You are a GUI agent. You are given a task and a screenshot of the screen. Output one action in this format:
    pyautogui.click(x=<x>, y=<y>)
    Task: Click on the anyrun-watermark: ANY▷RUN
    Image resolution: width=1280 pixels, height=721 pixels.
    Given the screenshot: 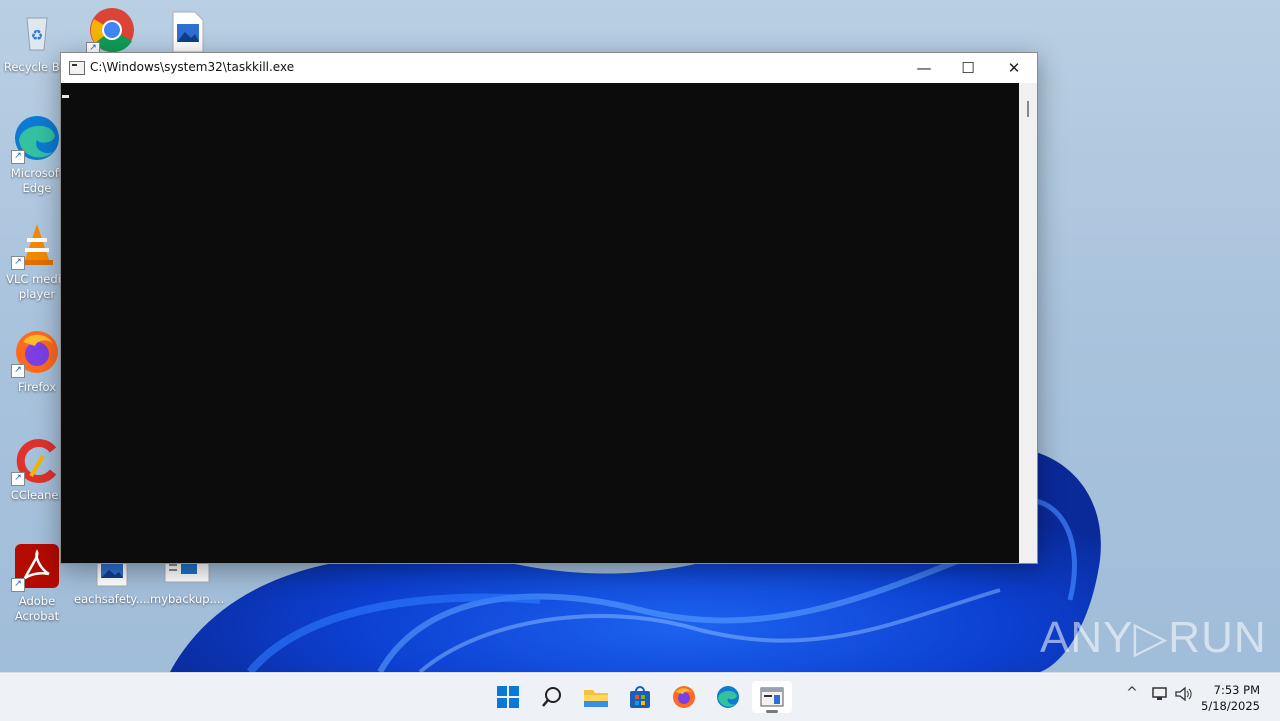 What is the action you would take?
    pyautogui.click(x=1153, y=637)
    